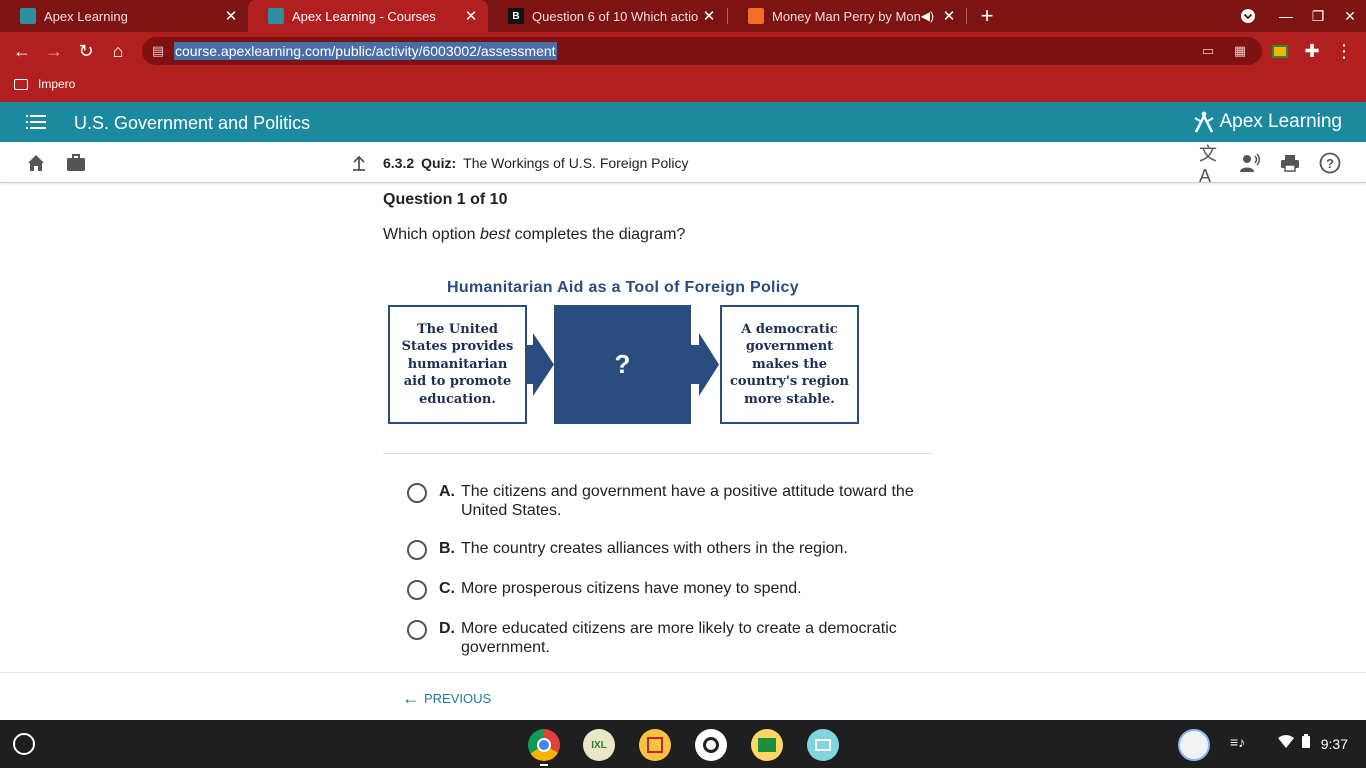 The width and height of the screenshot is (1366, 768). I want to click on option-letter: D., so click(447, 628).